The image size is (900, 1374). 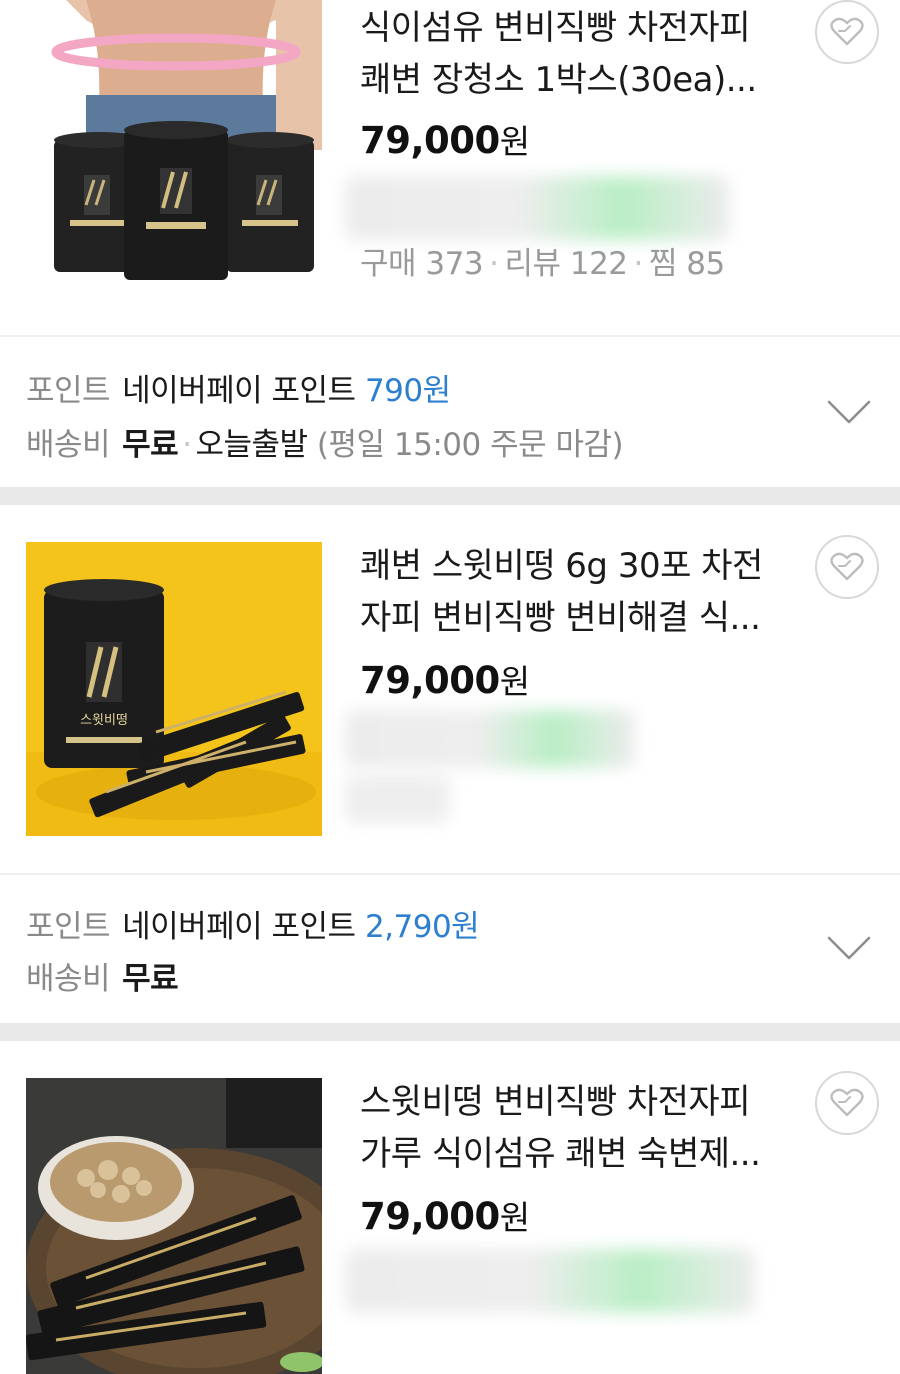 What do you see at coordinates (555, 28) in the screenshot?
I see `product-title-line: 식이섬유 변비직빵 차전자피` at bounding box center [555, 28].